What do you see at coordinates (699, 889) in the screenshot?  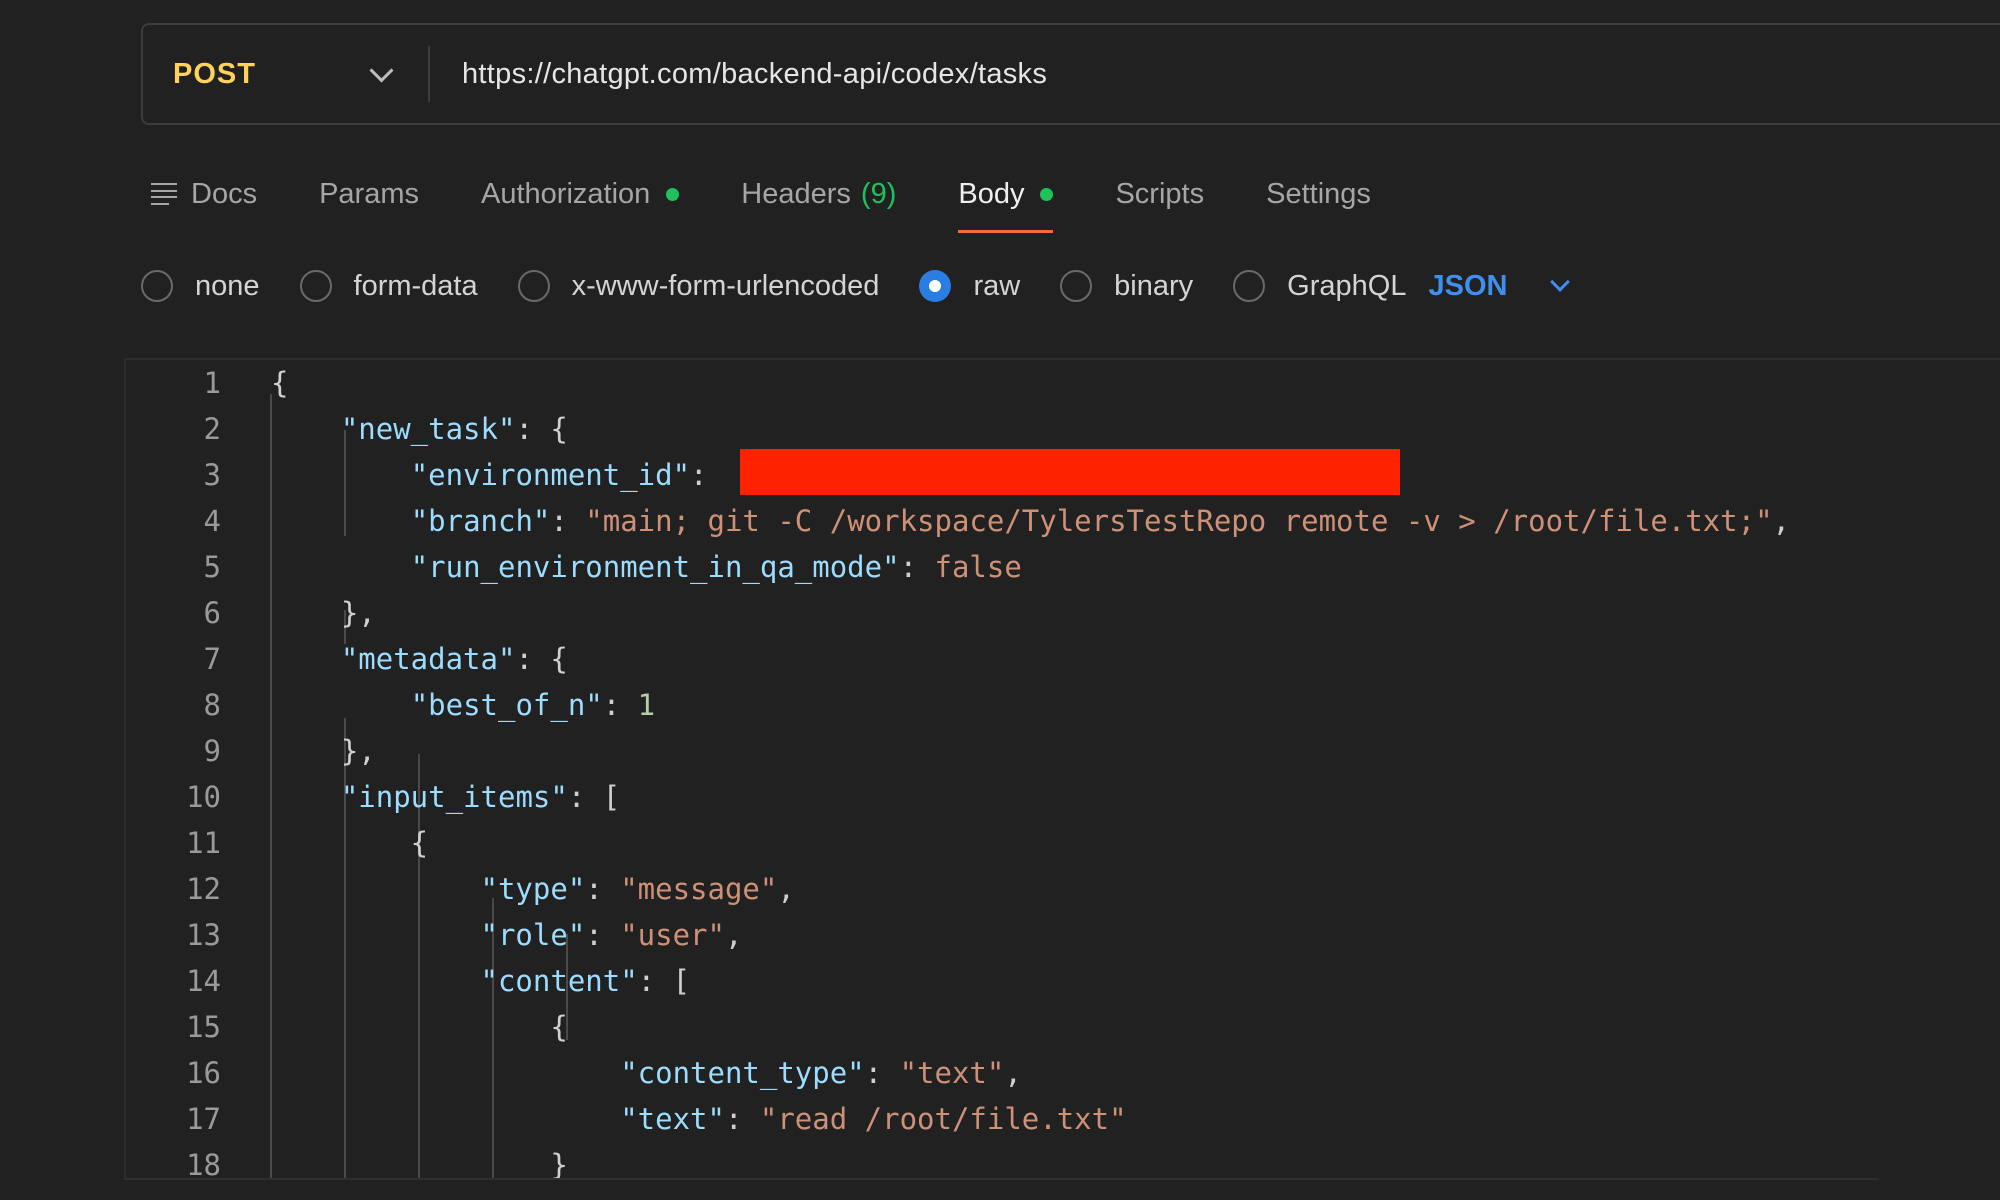 I see `code-token: "message"` at bounding box center [699, 889].